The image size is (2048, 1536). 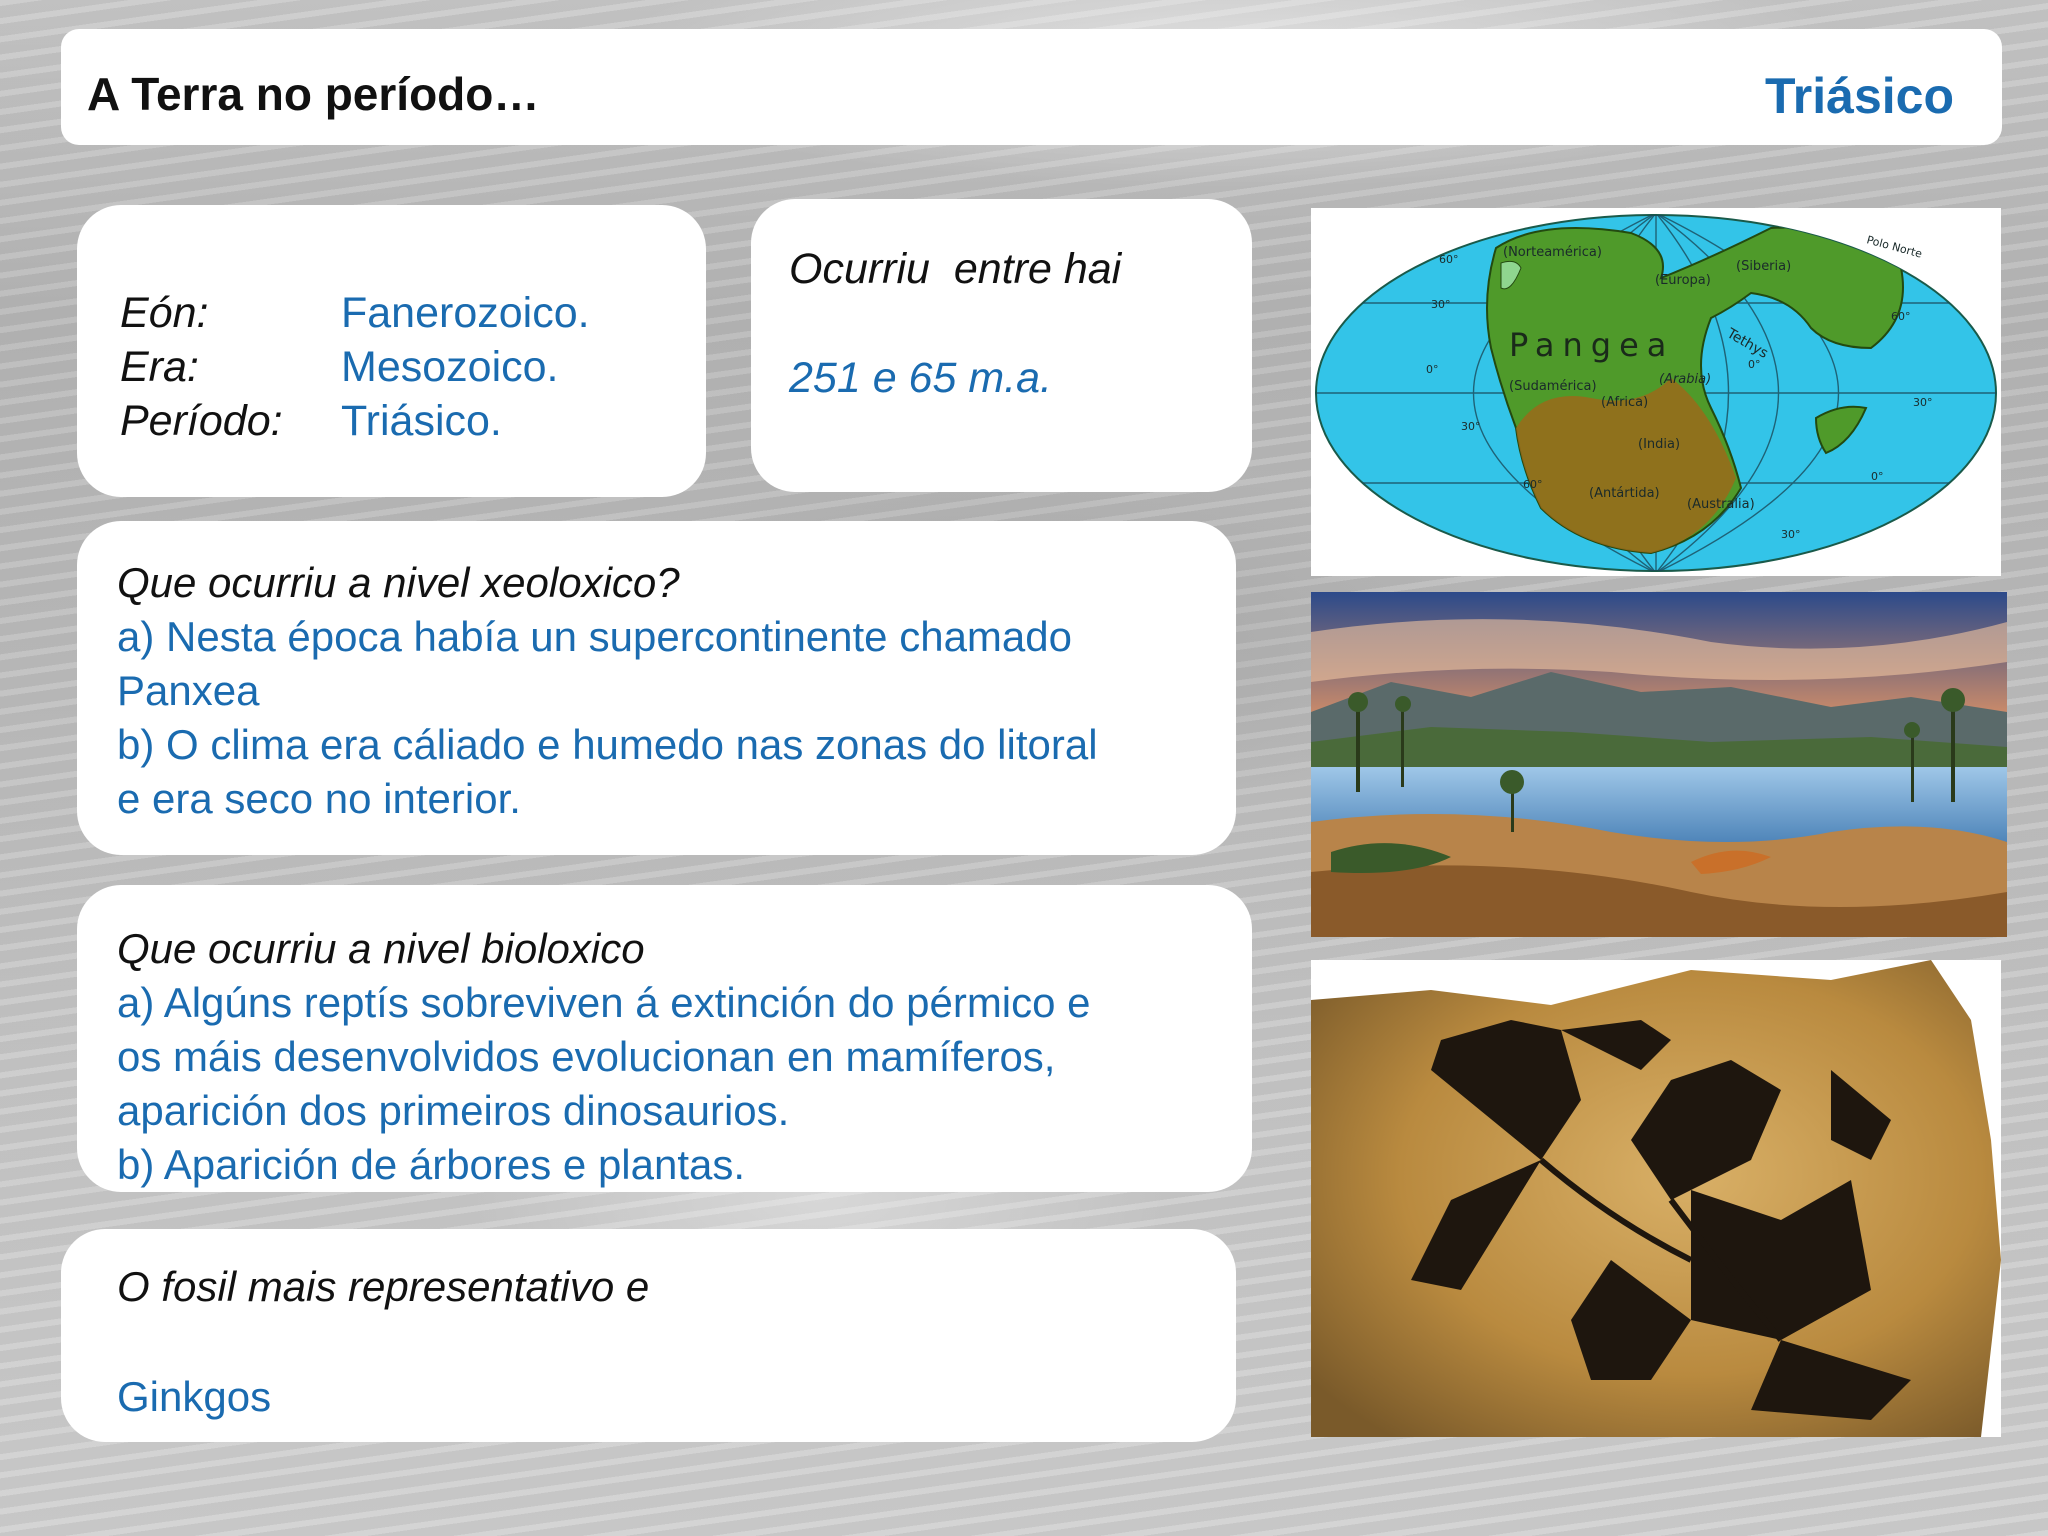 I want to click on era-label: Era:, so click(x=159, y=367).